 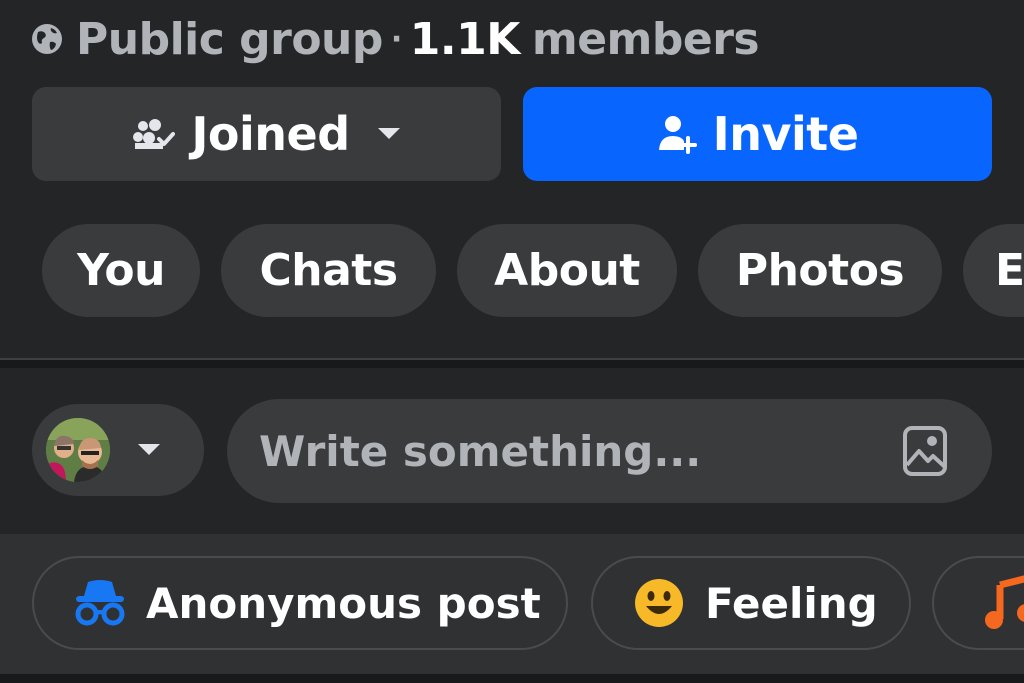 What do you see at coordinates (343, 603) in the screenshot?
I see `chip-label: Anonymous post` at bounding box center [343, 603].